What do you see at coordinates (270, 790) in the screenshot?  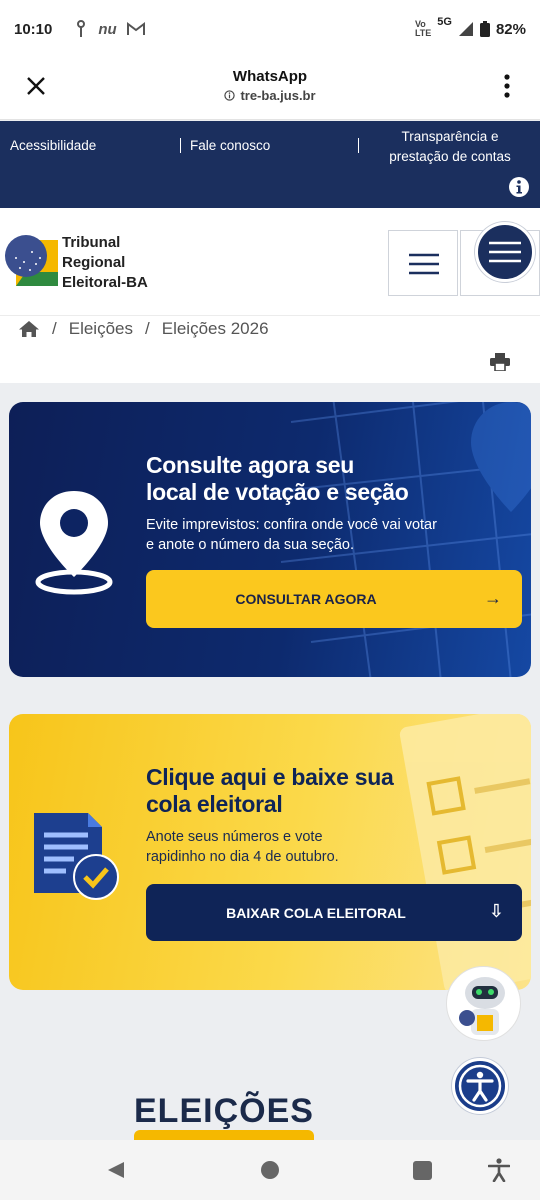 I see `cola-banner-title: Clique aqui e baixe sua cola eleitoral` at bounding box center [270, 790].